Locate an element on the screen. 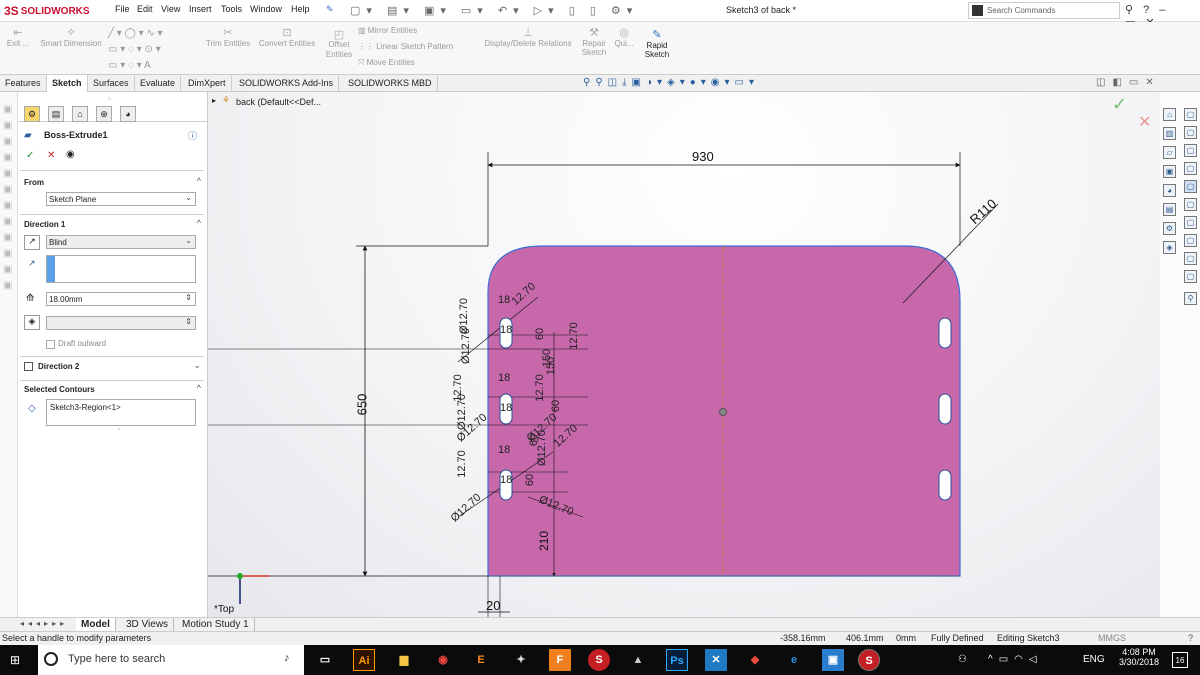 Image resolution: width=1200 pixels, height=675 pixels. direction-vector-field is located at coordinates (121, 269).